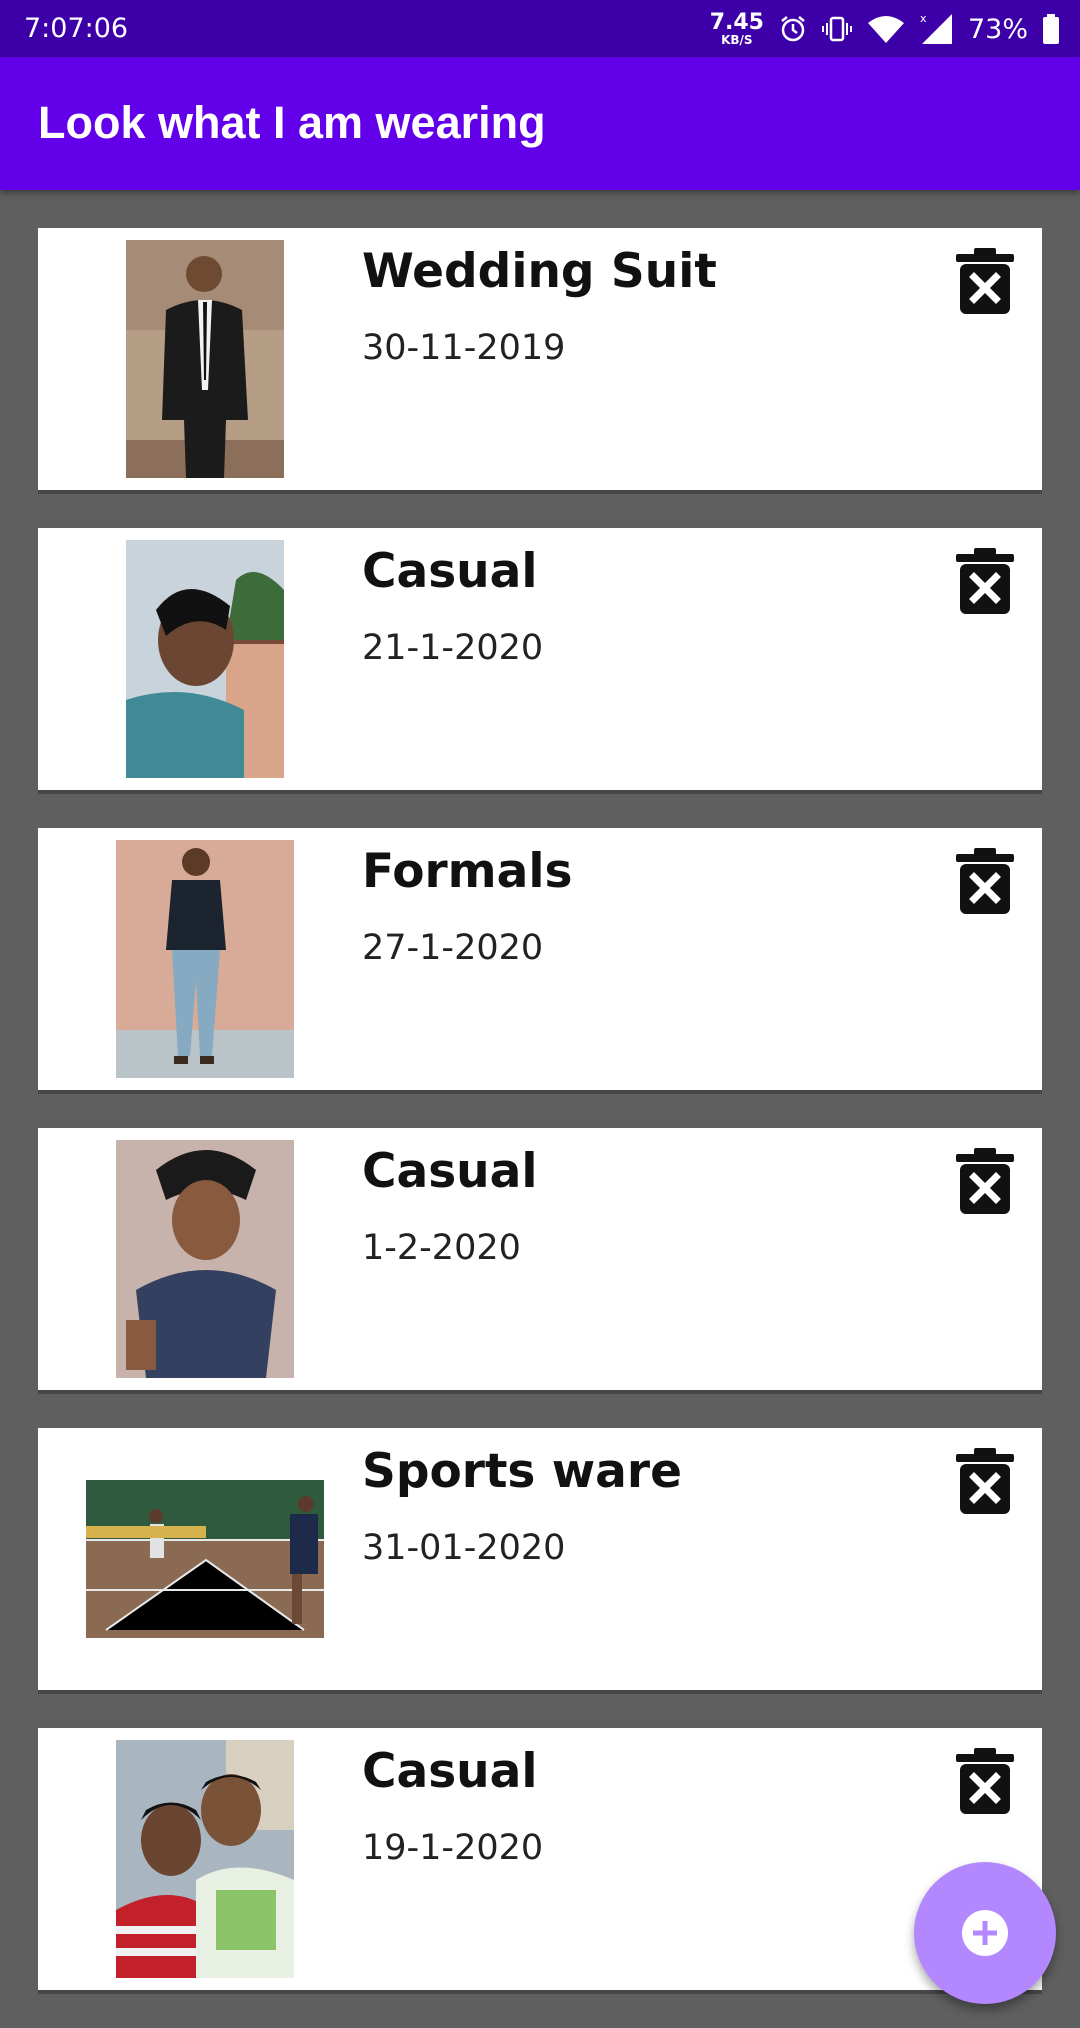 This screenshot has height=2028, width=1080. I want to click on battery-percent: 73%, so click(997, 29).